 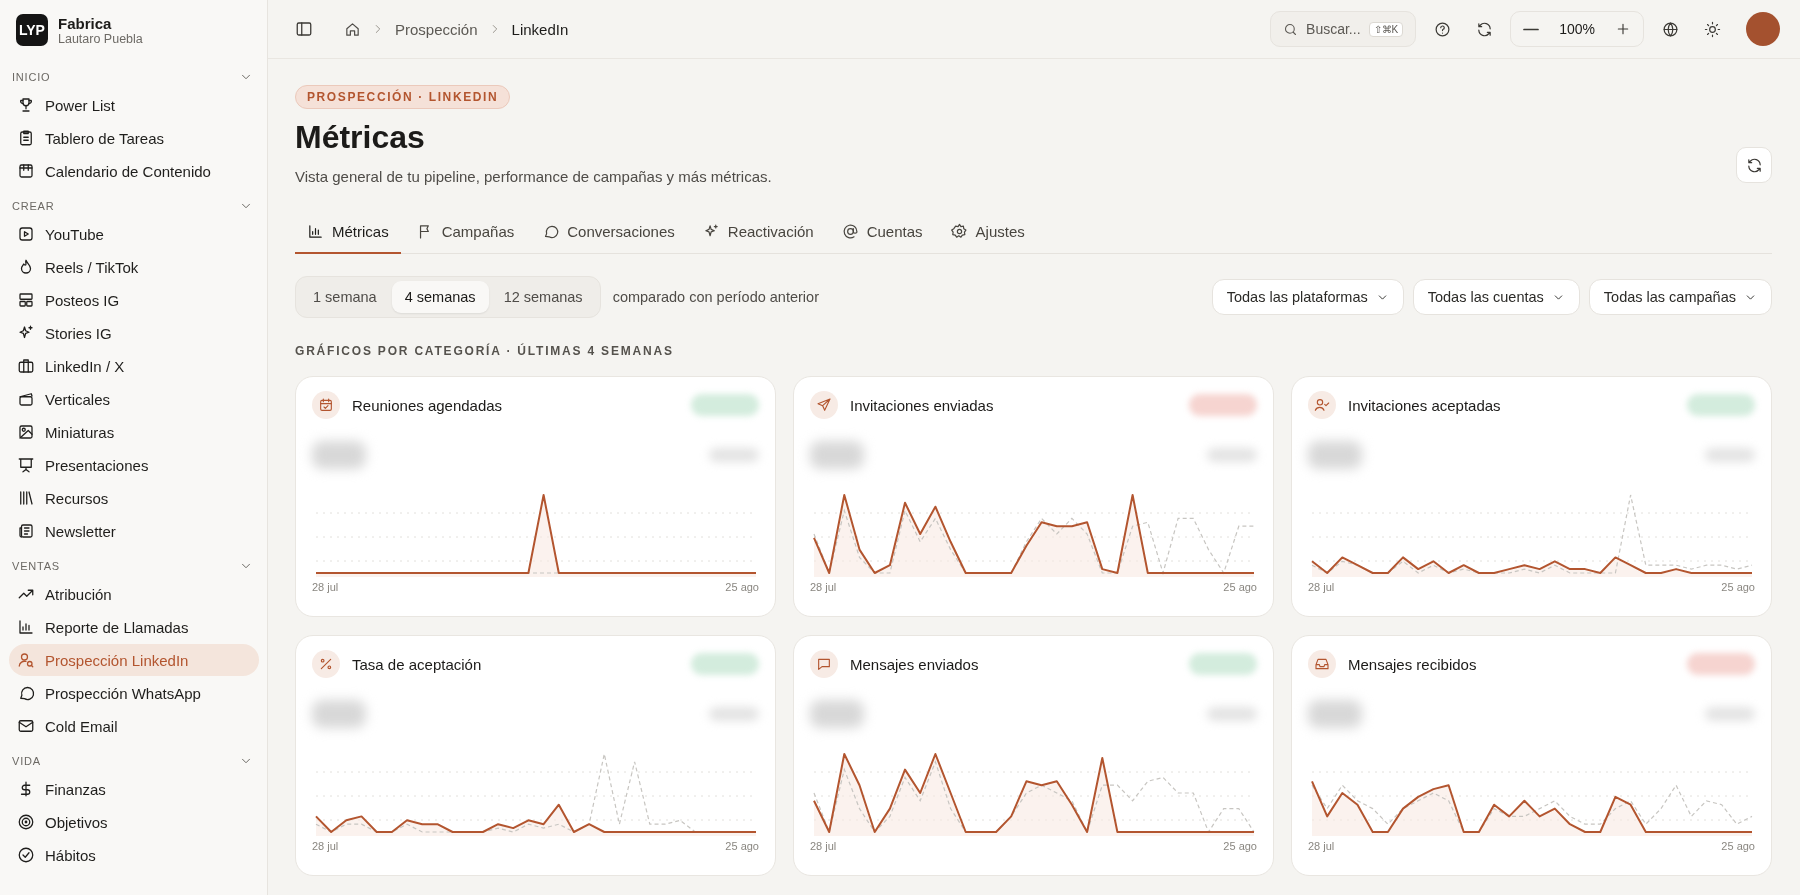 What do you see at coordinates (134, 789) in the screenshot?
I see `sidebar-item: Finanzas` at bounding box center [134, 789].